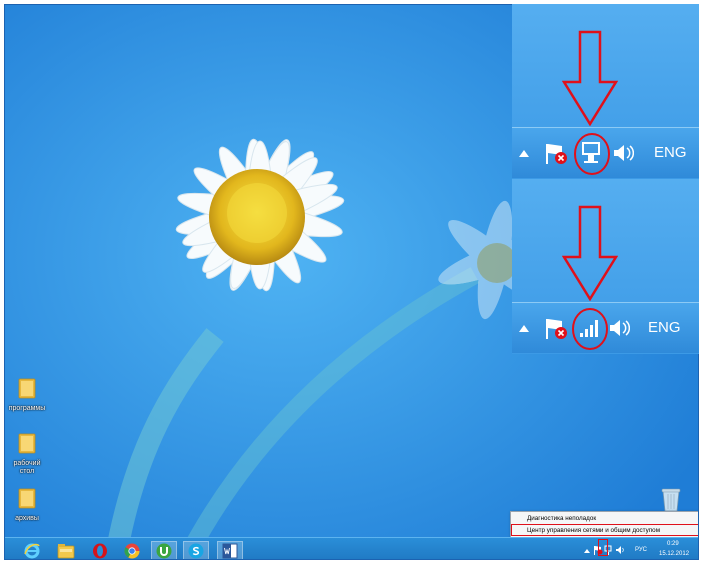  Describe the element at coordinates (555, 518) in the screenshot. I see `menu-item-troubleshoot: Диагностика неполадок` at that location.